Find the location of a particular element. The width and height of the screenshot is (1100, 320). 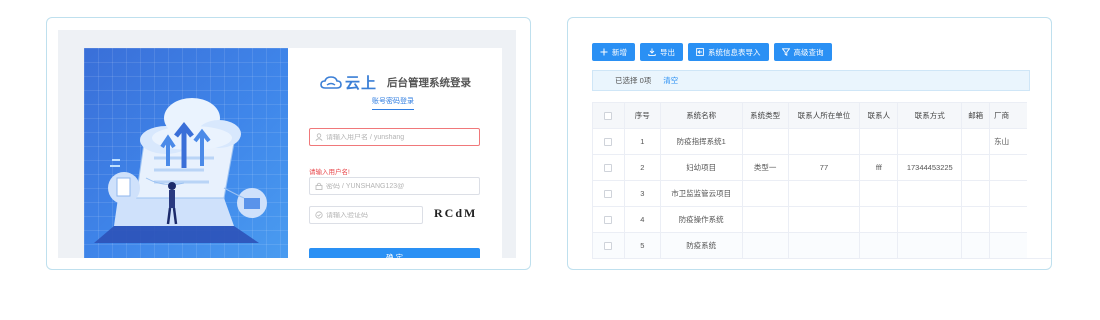

column-header: 系统名称 is located at coordinates (701, 115).